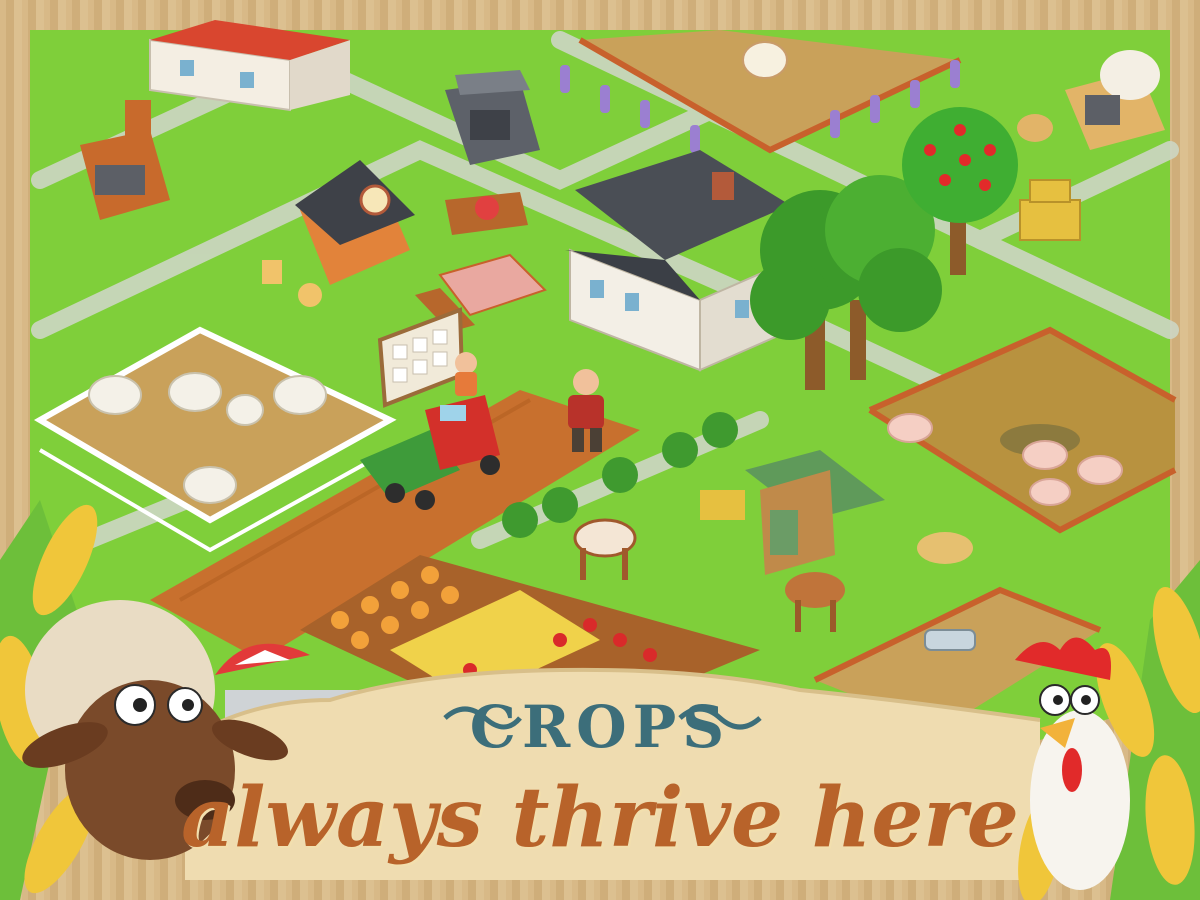 Image resolution: width=1200 pixels, height=900 pixels. What do you see at coordinates (765, 60) in the screenshot?
I see `cow` at bounding box center [765, 60].